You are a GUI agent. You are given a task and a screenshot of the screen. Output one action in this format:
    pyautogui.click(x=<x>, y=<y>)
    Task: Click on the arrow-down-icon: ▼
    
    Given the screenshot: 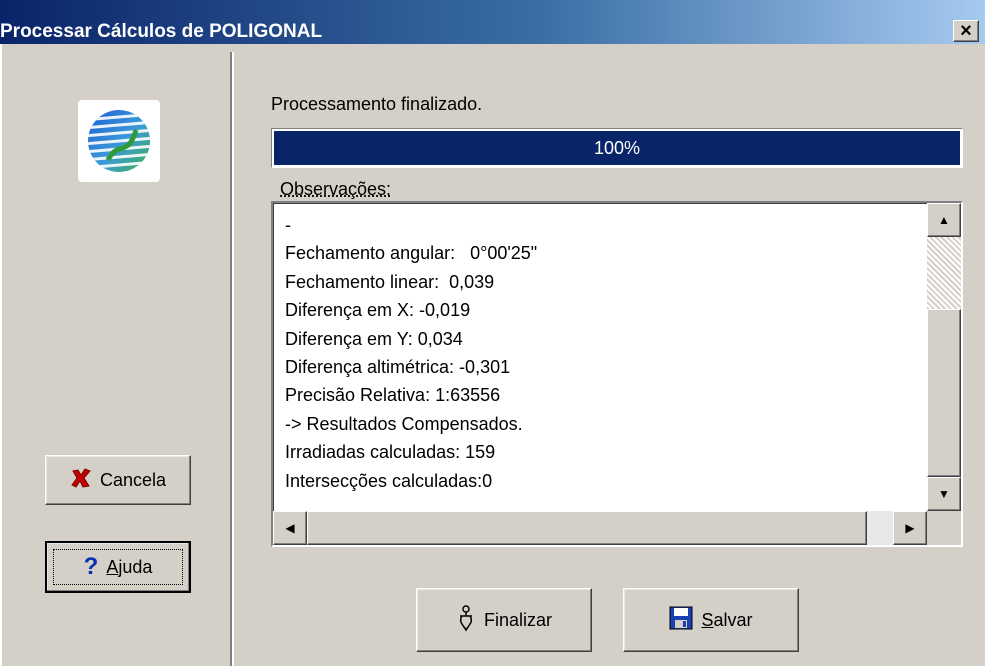 What is the action you would take?
    pyautogui.click(x=944, y=494)
    